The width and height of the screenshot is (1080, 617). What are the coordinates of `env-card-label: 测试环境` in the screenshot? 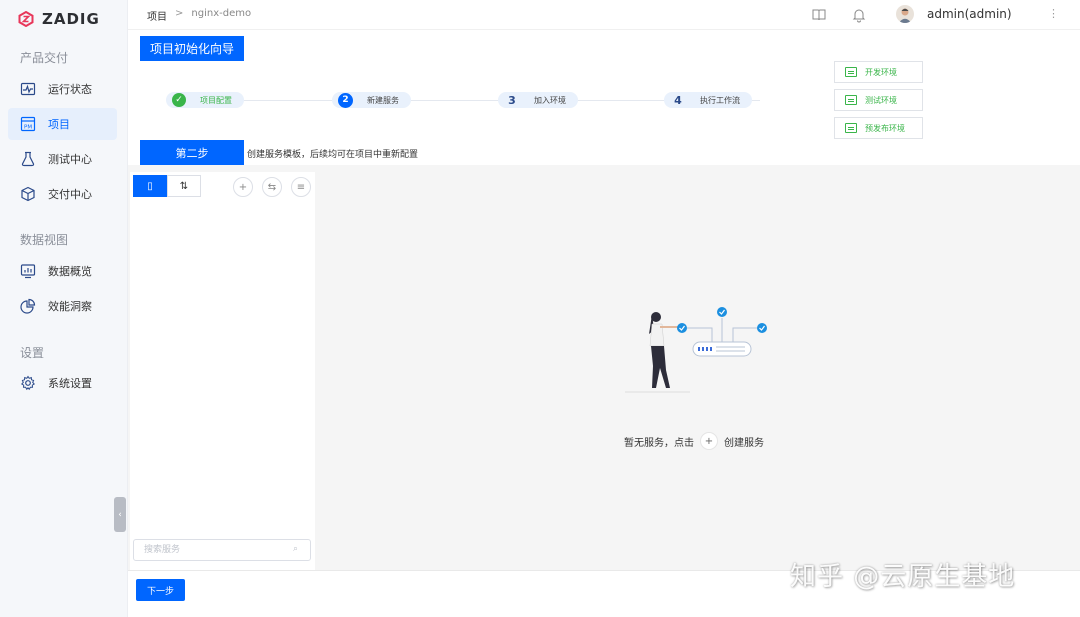 It's located at (881, 100).